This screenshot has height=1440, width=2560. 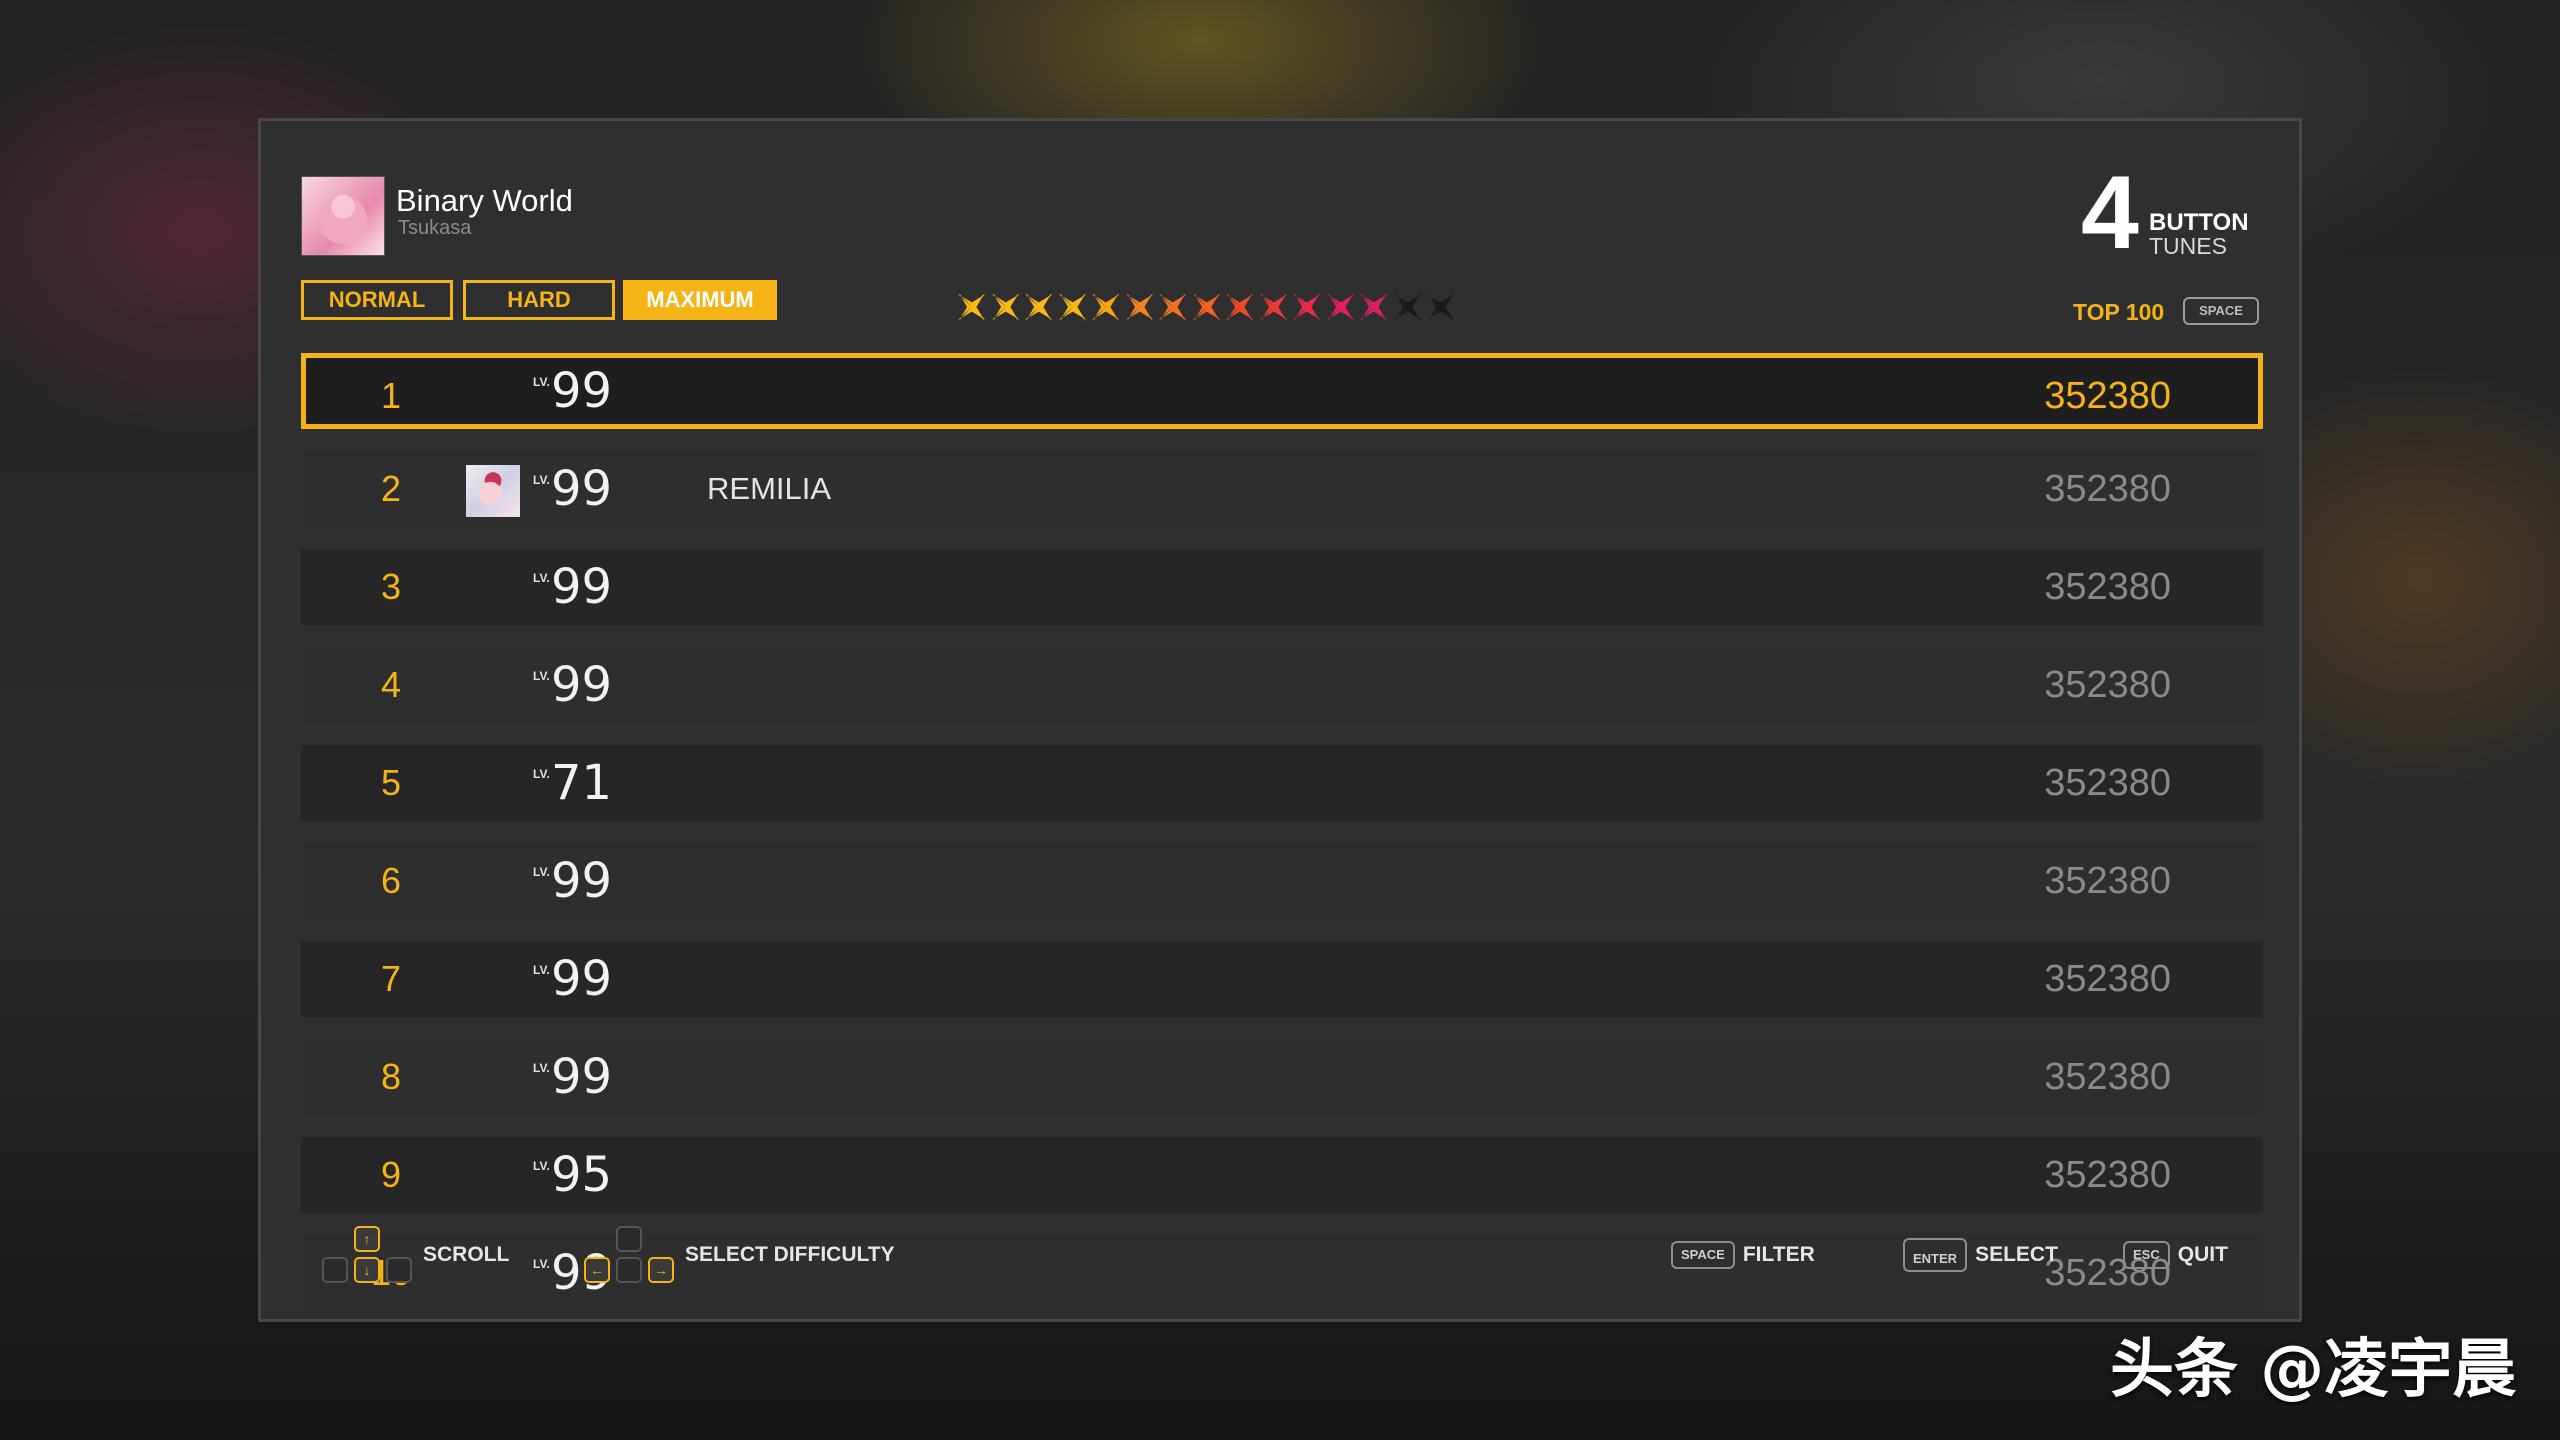 What do you see at coordinates (1282, 489) in the screenshot?
I see `leaderboard-row: 2 LV. 99 REMILIA 352380` at bounding box center [1282, 489].